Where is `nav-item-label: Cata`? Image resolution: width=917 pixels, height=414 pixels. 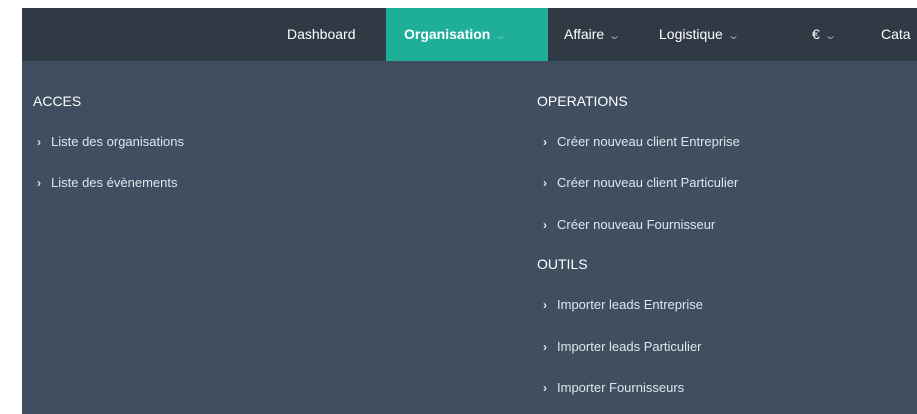 nav-item-label: Cata is located at coordinates (896, 34).